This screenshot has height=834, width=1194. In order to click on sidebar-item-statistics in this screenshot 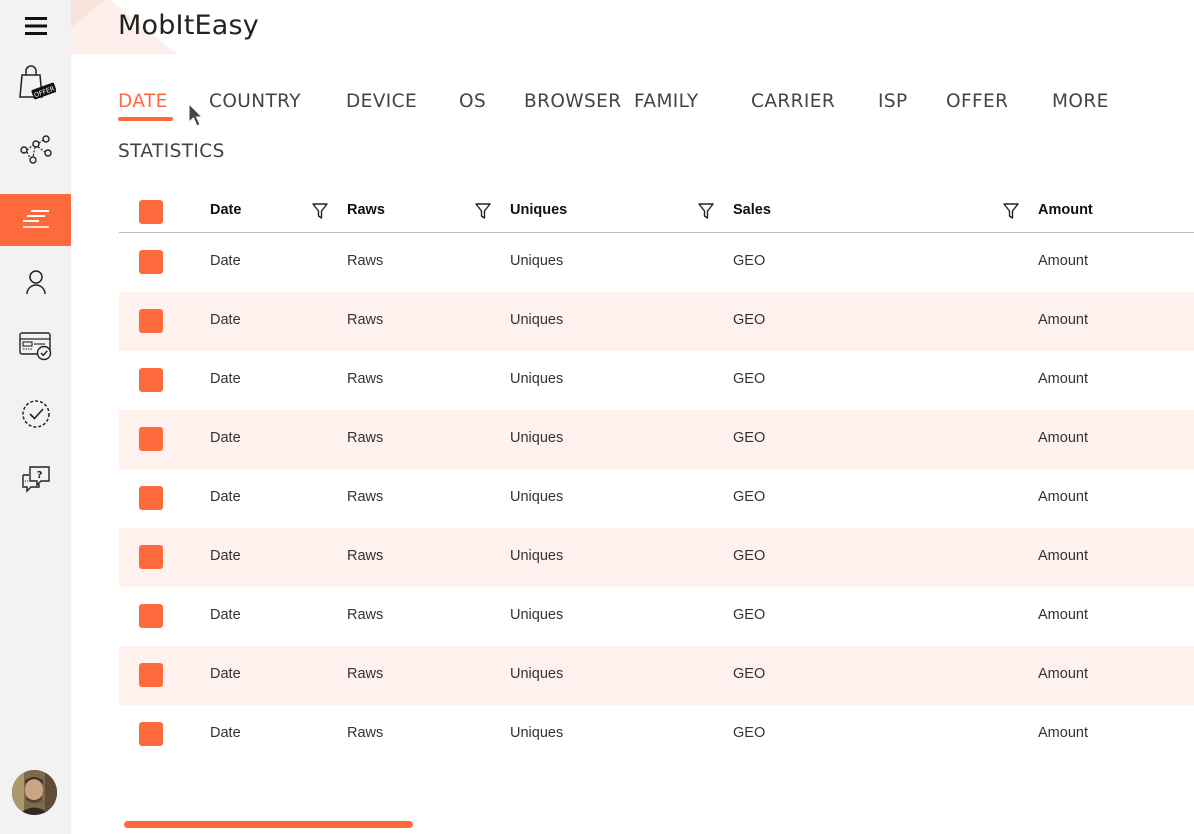, I will do `click(35, 220)`.